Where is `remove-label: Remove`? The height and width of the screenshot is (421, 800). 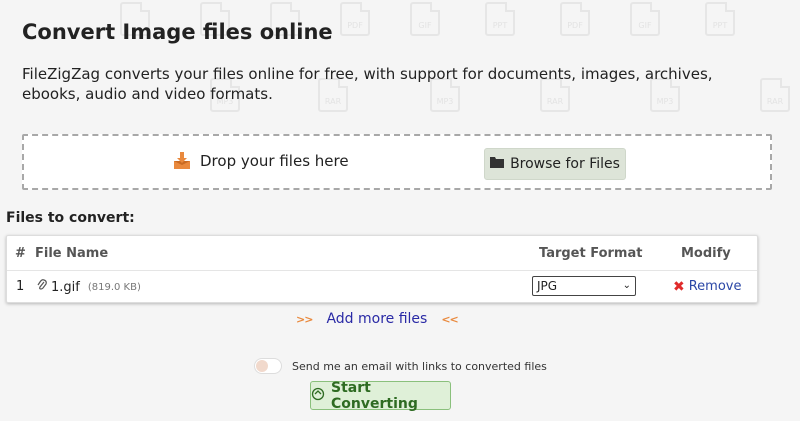
remove-label: Remove is located at coordinates (715, 286).